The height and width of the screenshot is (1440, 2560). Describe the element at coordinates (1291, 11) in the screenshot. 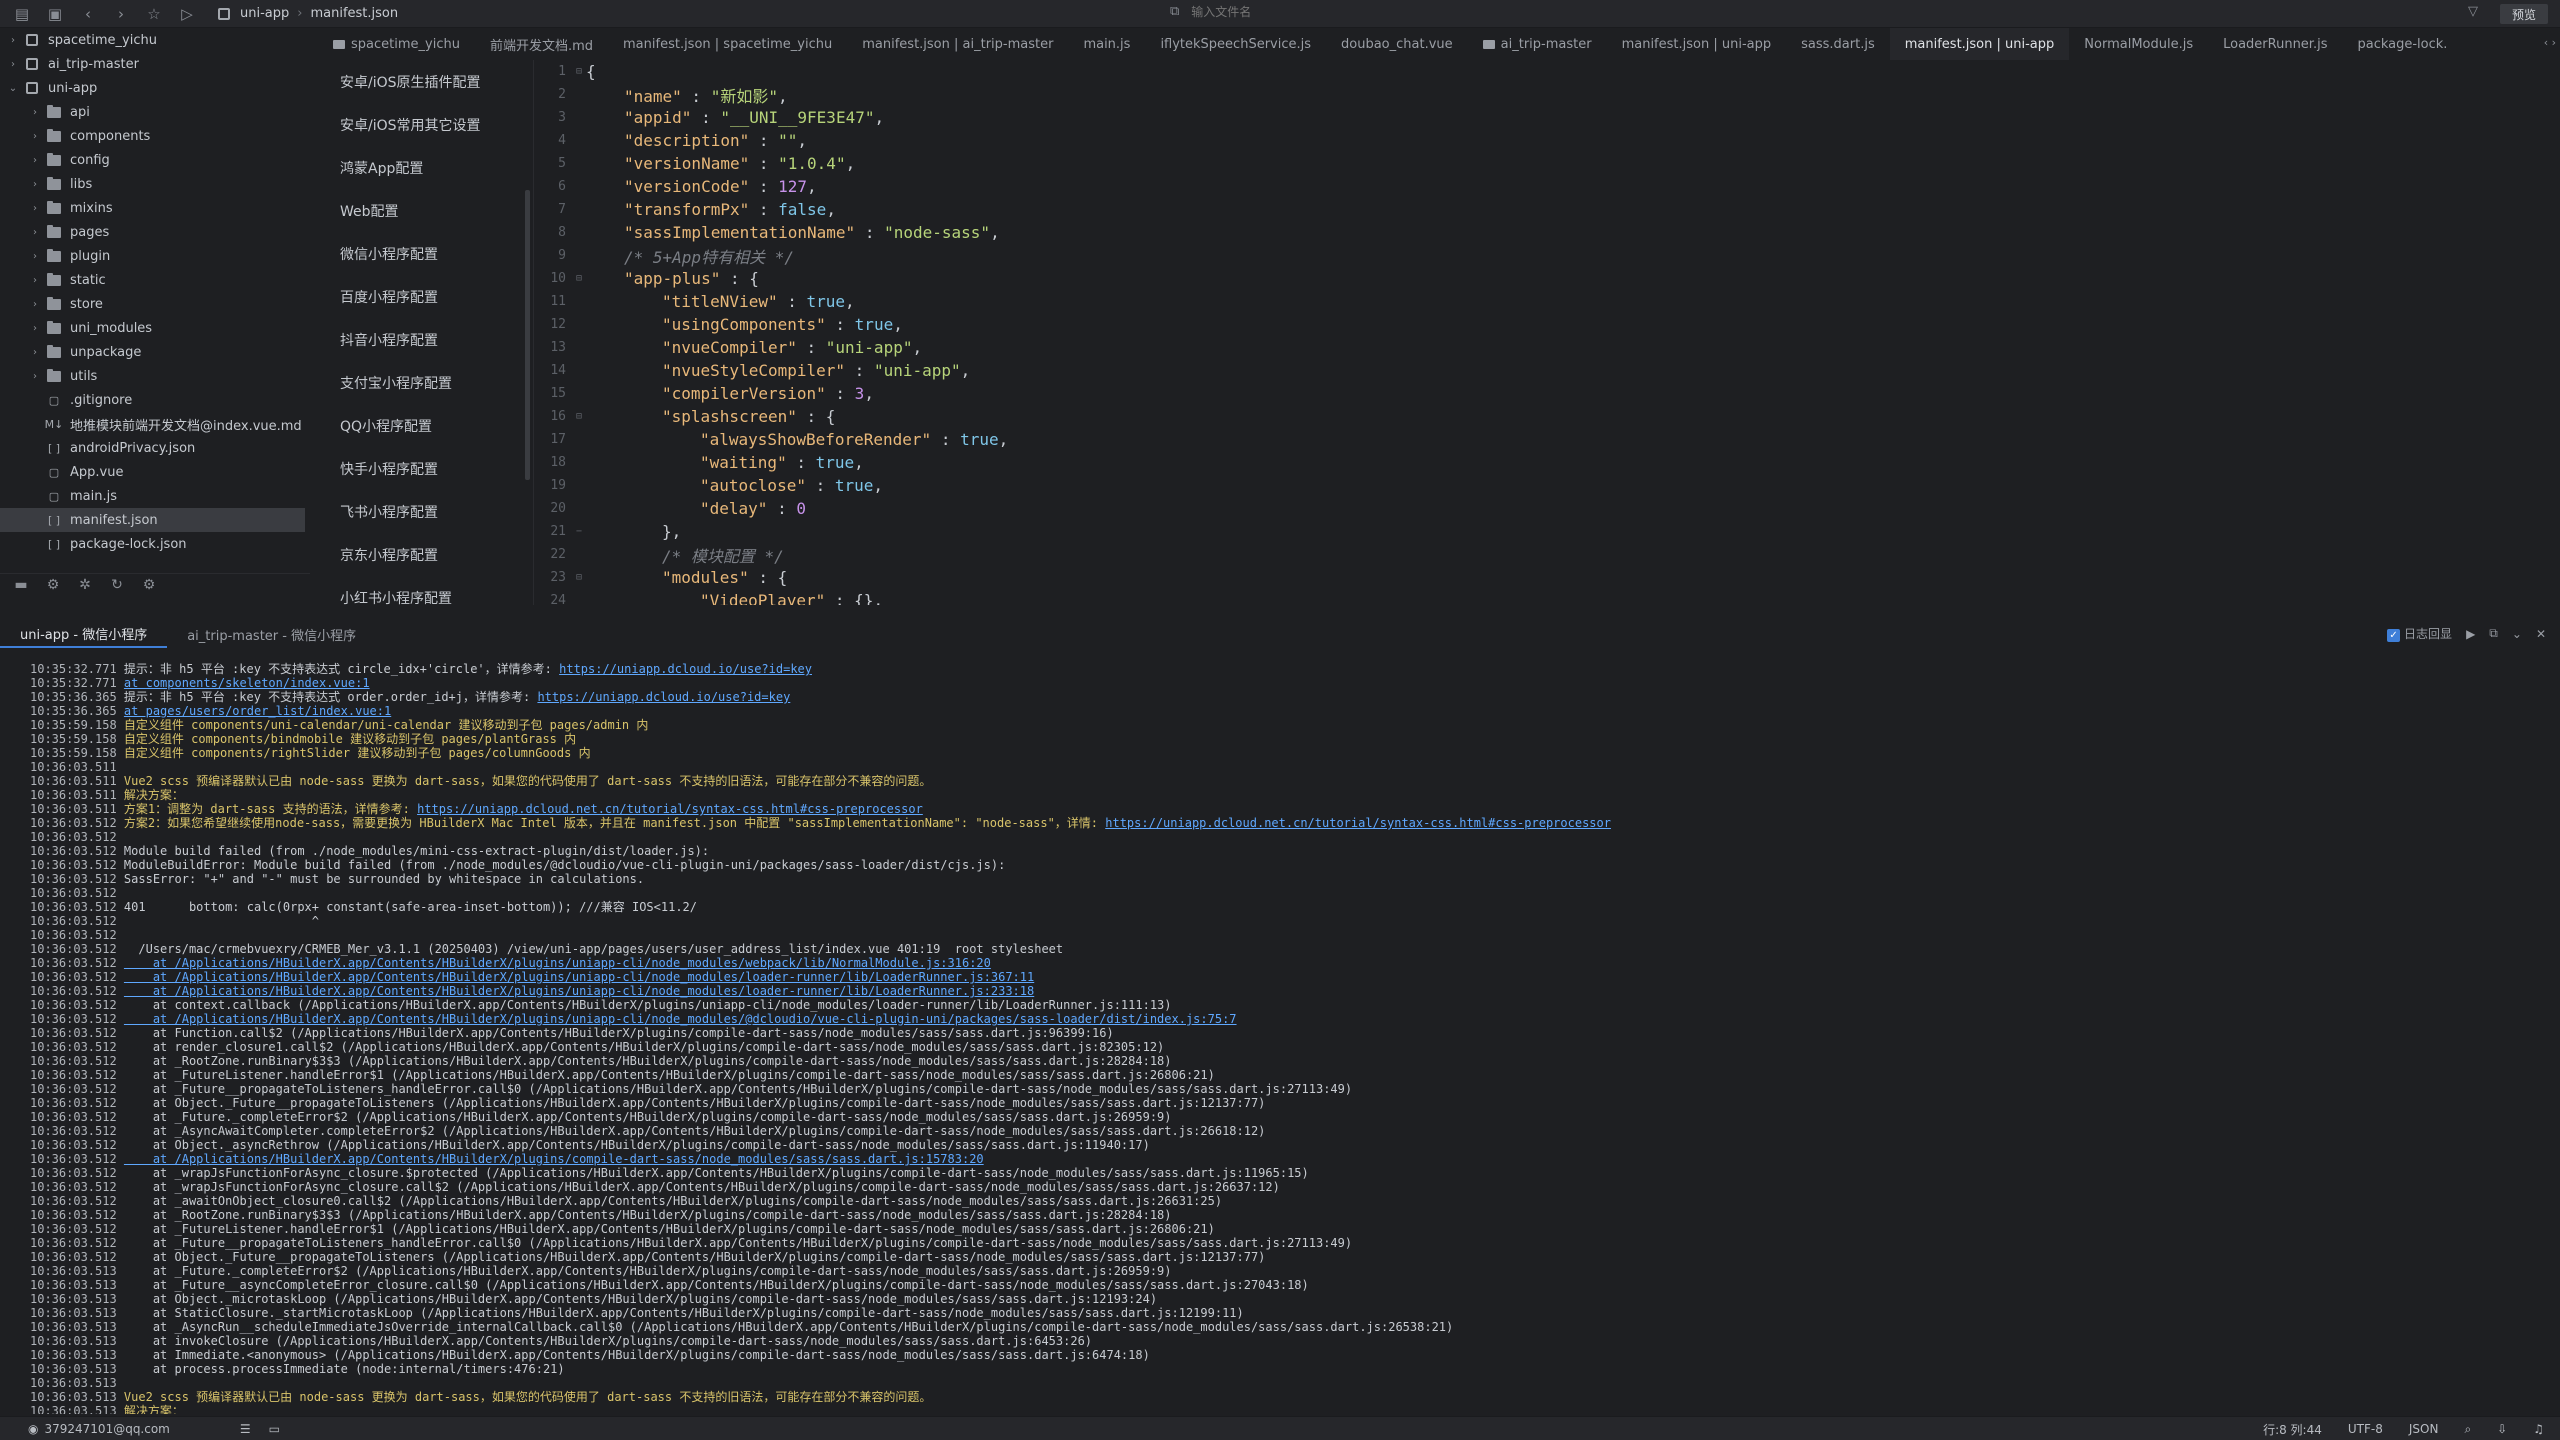

I see `file-search-input` at that location.